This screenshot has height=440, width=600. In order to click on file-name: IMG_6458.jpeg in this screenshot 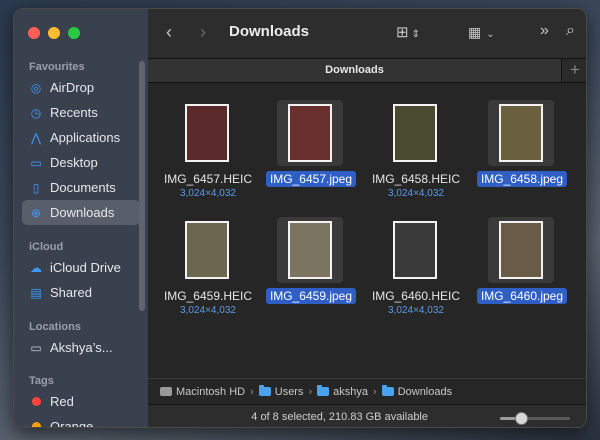, I will do `click(522, 179)`.